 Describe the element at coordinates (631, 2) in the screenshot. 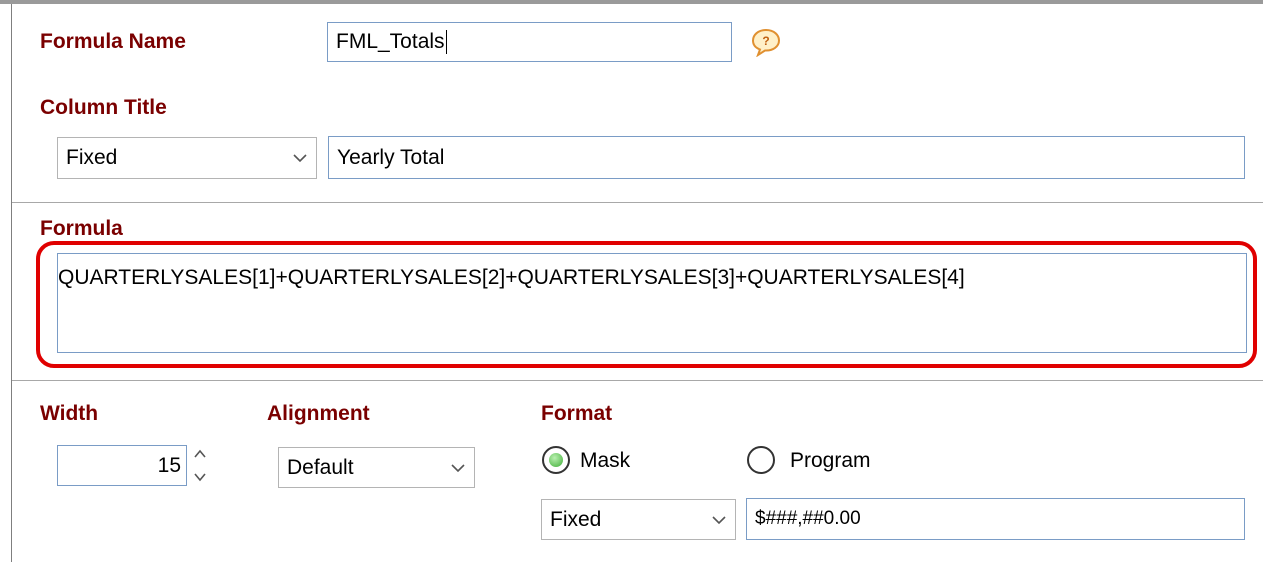

I see `top-border` at that location.